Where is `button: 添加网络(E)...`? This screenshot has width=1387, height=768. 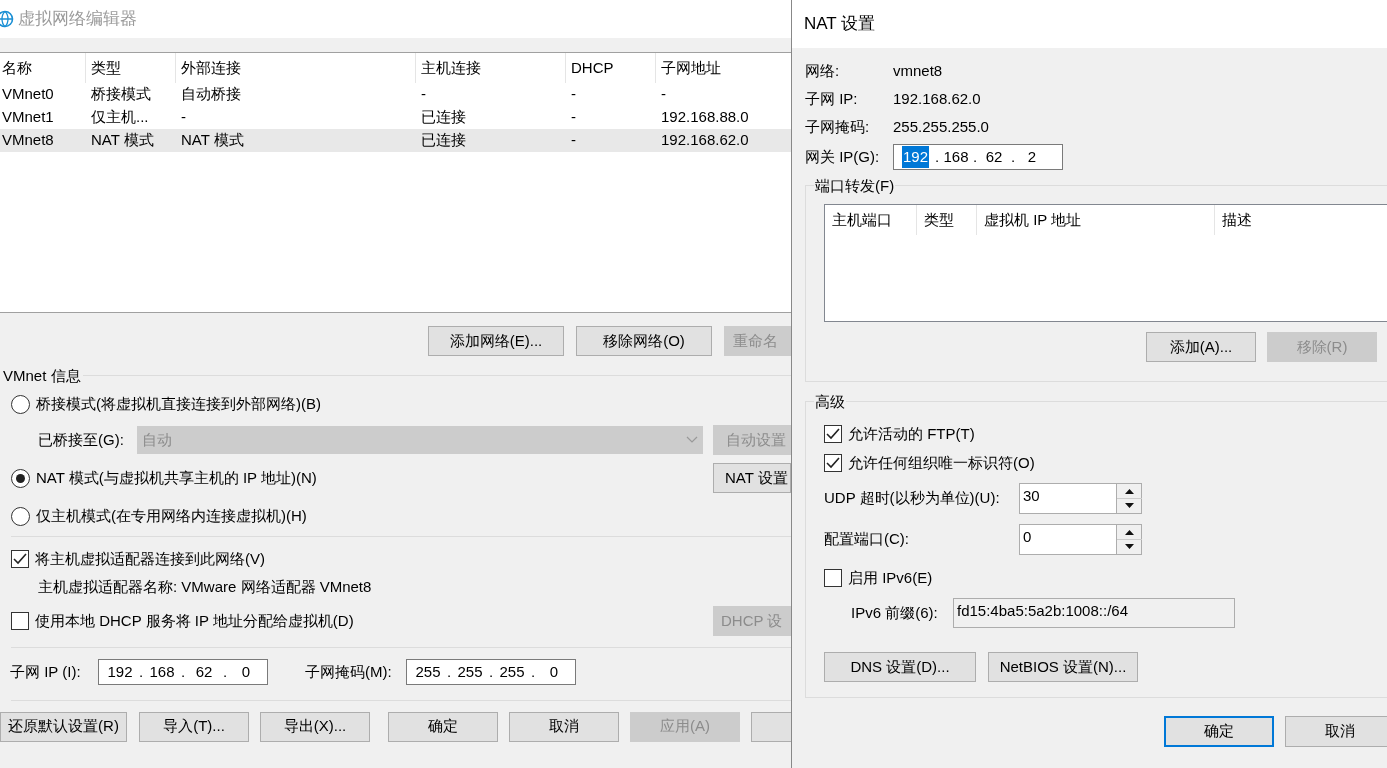
button: 添加网络(E)... is located at coordinates (496, 341).